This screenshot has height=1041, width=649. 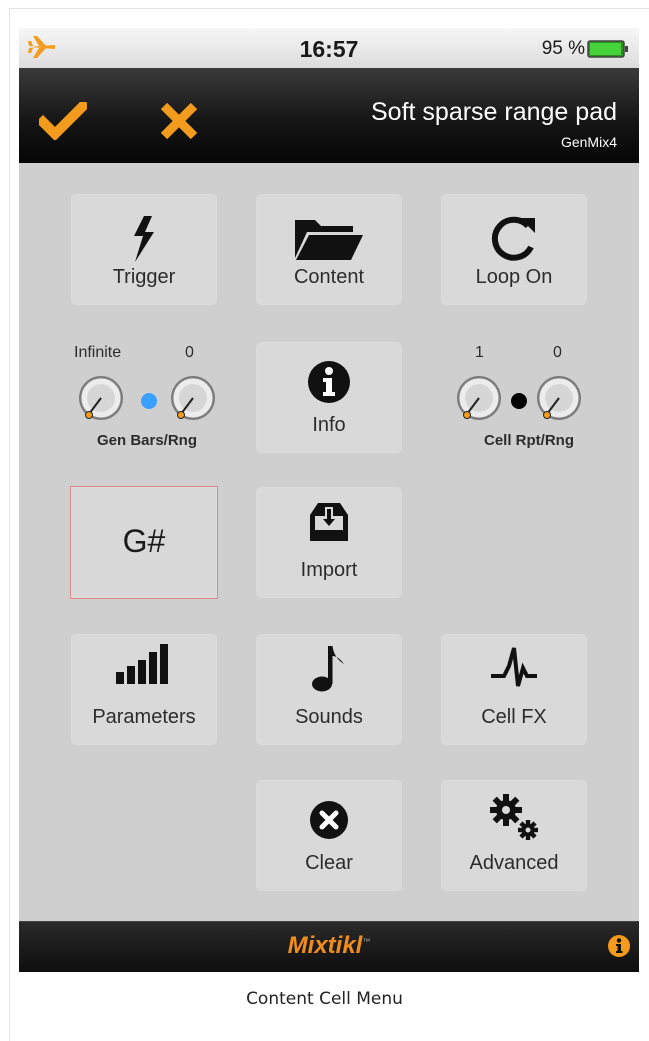 I want to click on cell-fx-button: Cell FX, so click(x=514, y=689).